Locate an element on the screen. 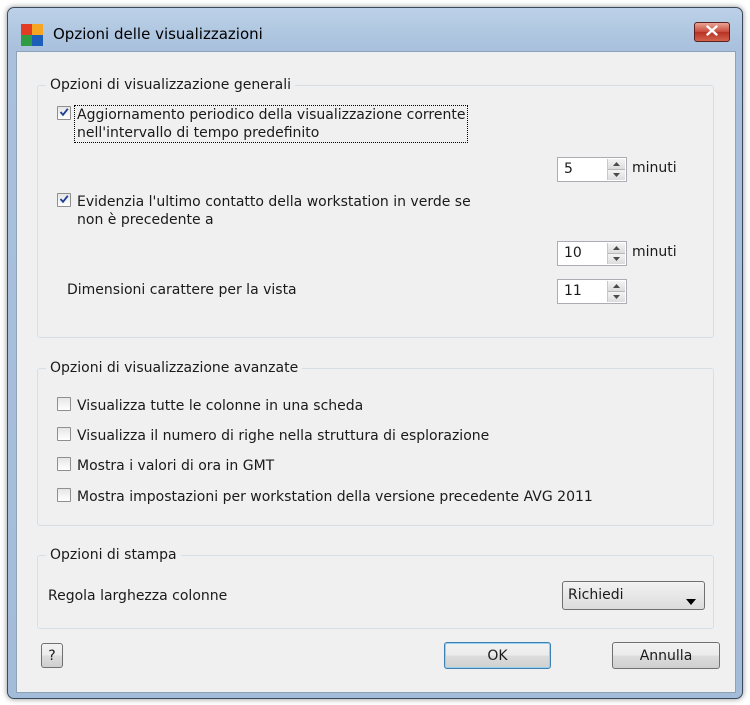 This screenshot has width=750, height=705. group-legend: Opzioni di stampa is located at coordinates (113, 555).